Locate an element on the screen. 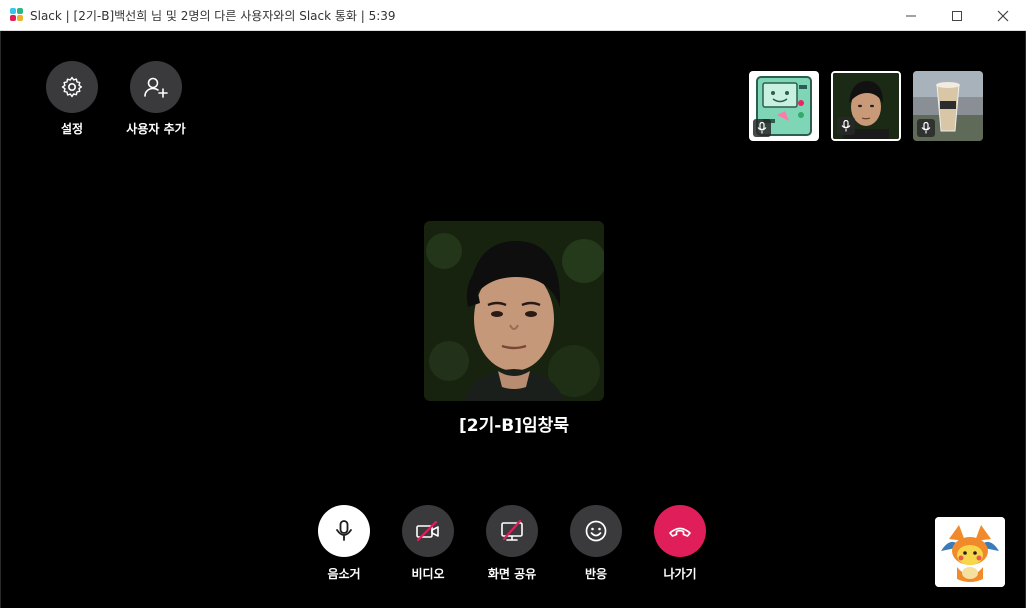 The image size is (1026, 608). settings-label: 설정 is located at coordinates (72, 129).